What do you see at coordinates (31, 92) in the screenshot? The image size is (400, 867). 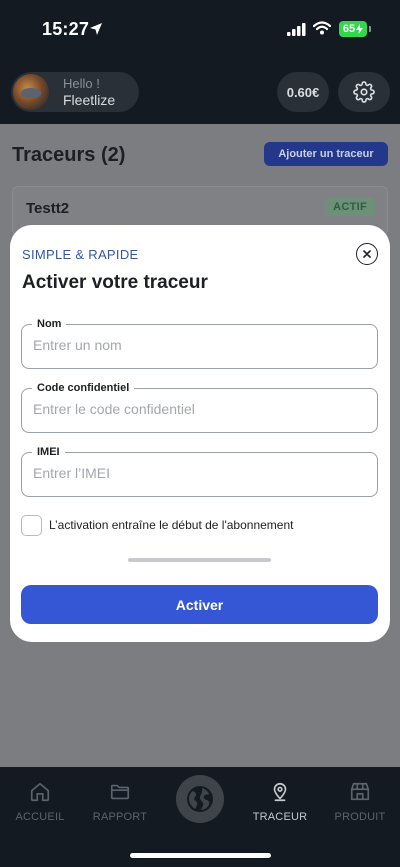 I see `avatar` at bounding box center [31, 92].